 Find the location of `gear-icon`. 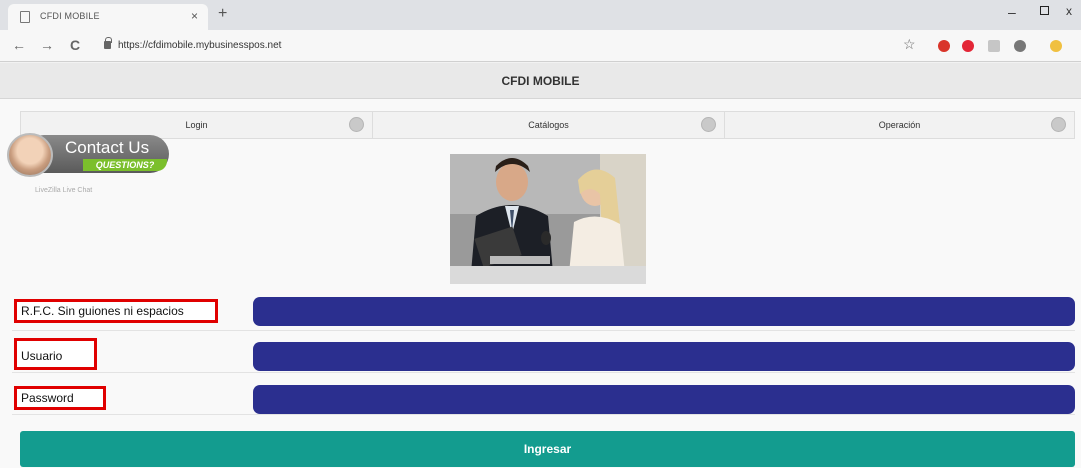

gear-icon is located at coordinates (1058, 124).